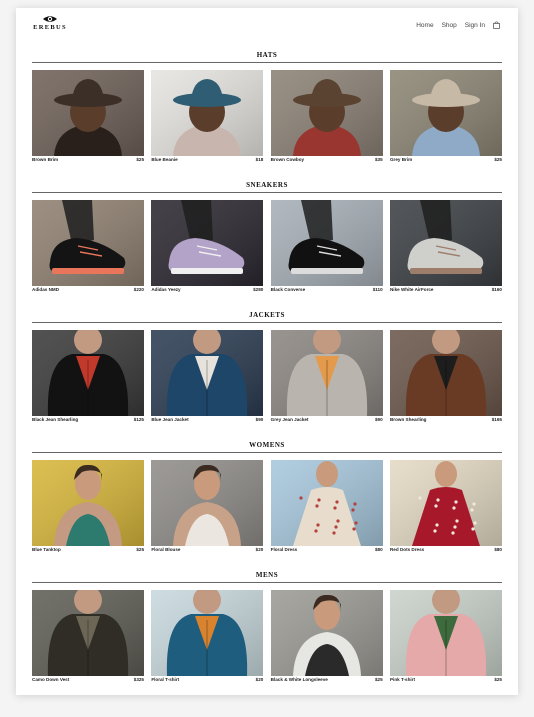 The height and width of the screenshot is (717, 534). Describe the element at coordinates (88, 420) in the screenshot. I see `product-caption: Black Jean Shearling $125` at that location.